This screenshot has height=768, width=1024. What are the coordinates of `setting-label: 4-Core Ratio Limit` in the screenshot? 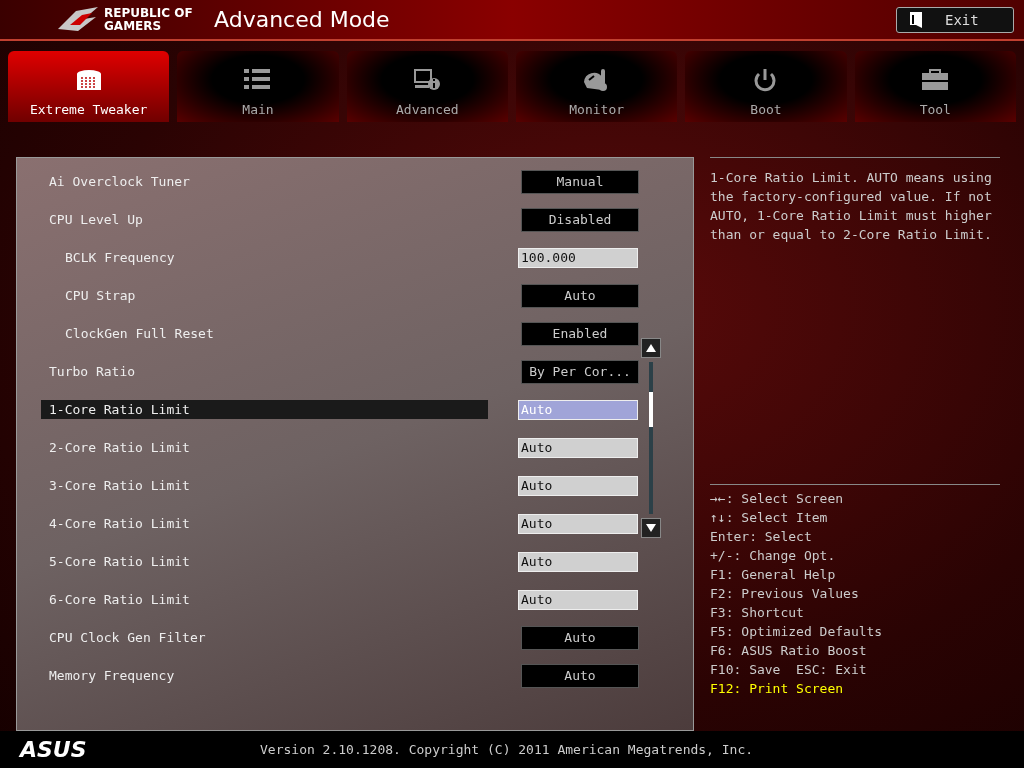 It's located at (264, 524).